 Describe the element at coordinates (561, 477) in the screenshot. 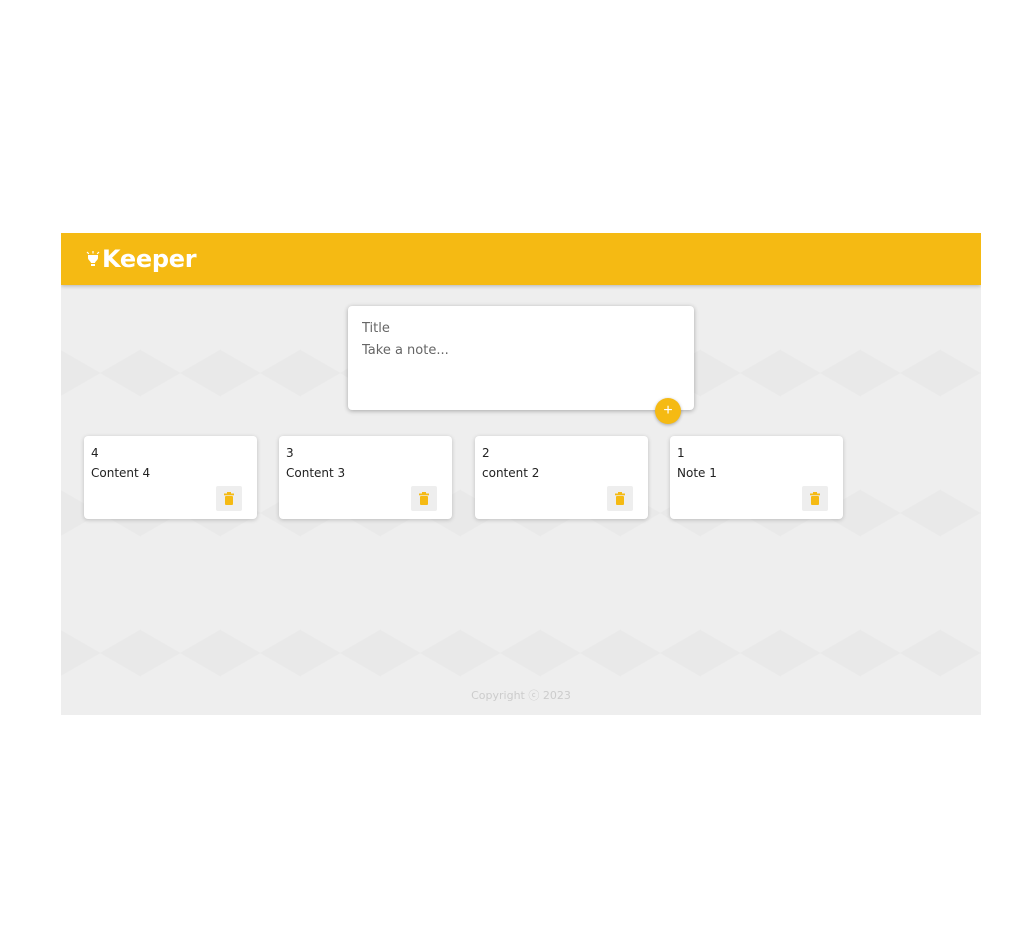

I see `note-card: 2 content 2` at that location.